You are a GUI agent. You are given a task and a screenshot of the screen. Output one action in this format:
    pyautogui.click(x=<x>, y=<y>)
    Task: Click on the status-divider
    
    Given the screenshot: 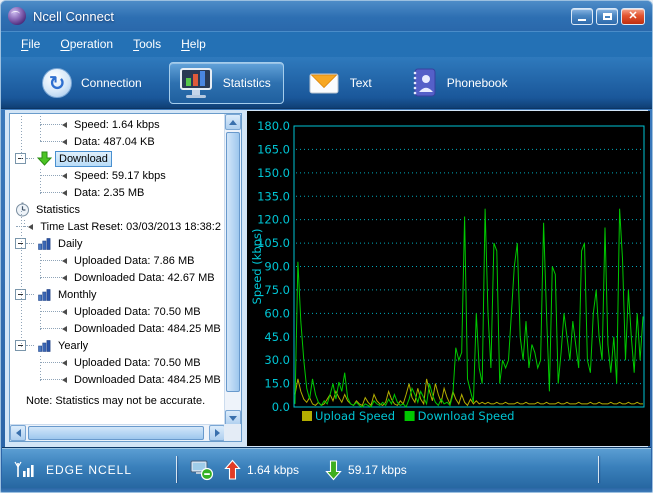 What is the action you would take?
    pyautogui.click(x=176, y=469)
    